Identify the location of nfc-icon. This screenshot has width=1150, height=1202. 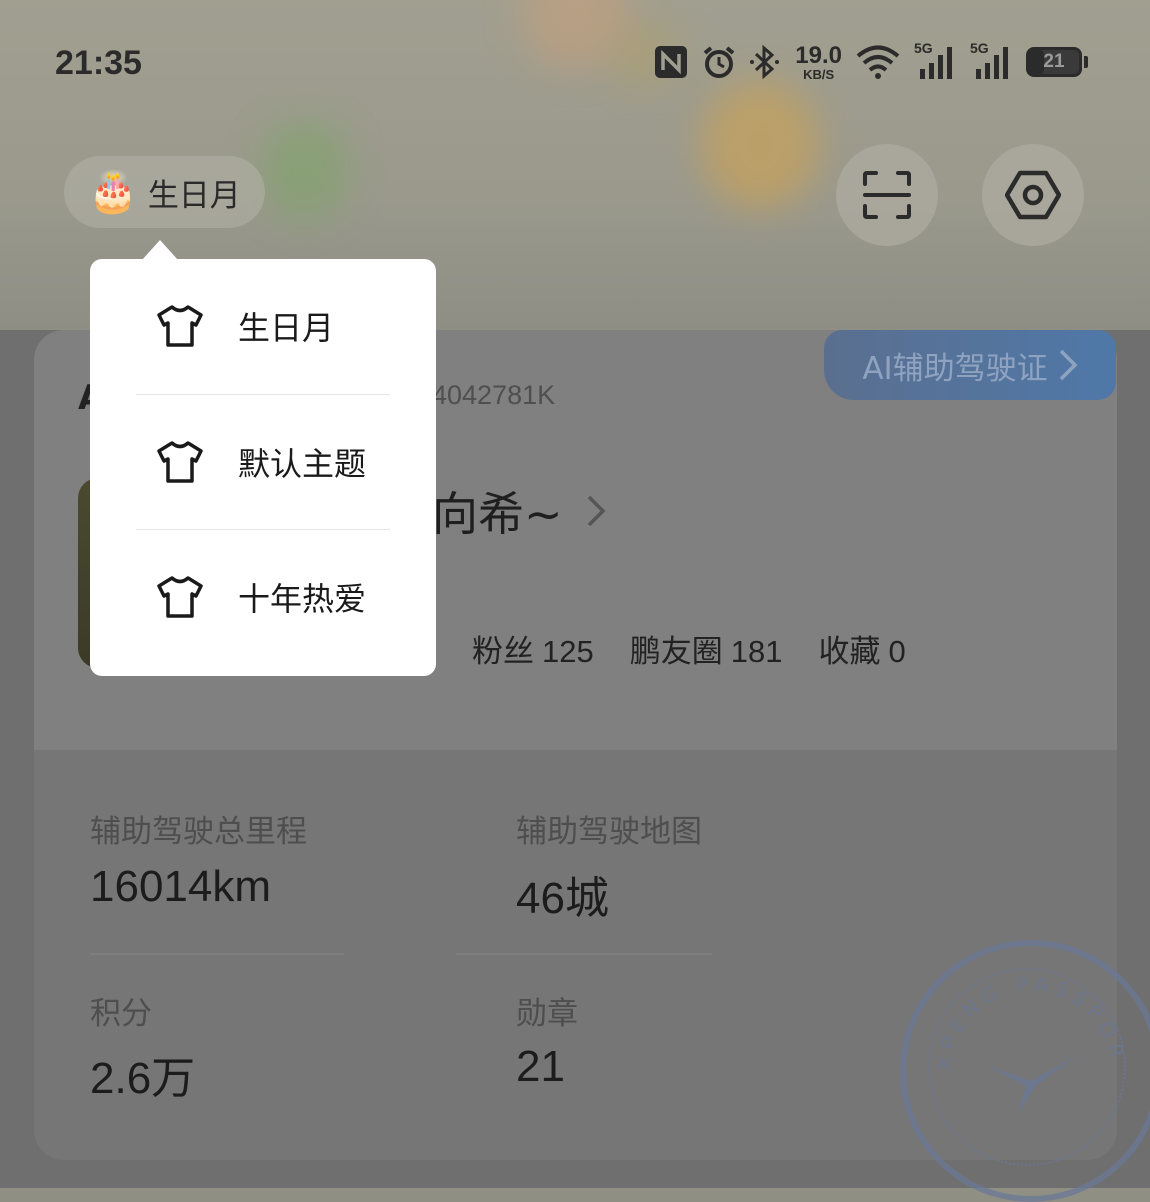
(671, 62).